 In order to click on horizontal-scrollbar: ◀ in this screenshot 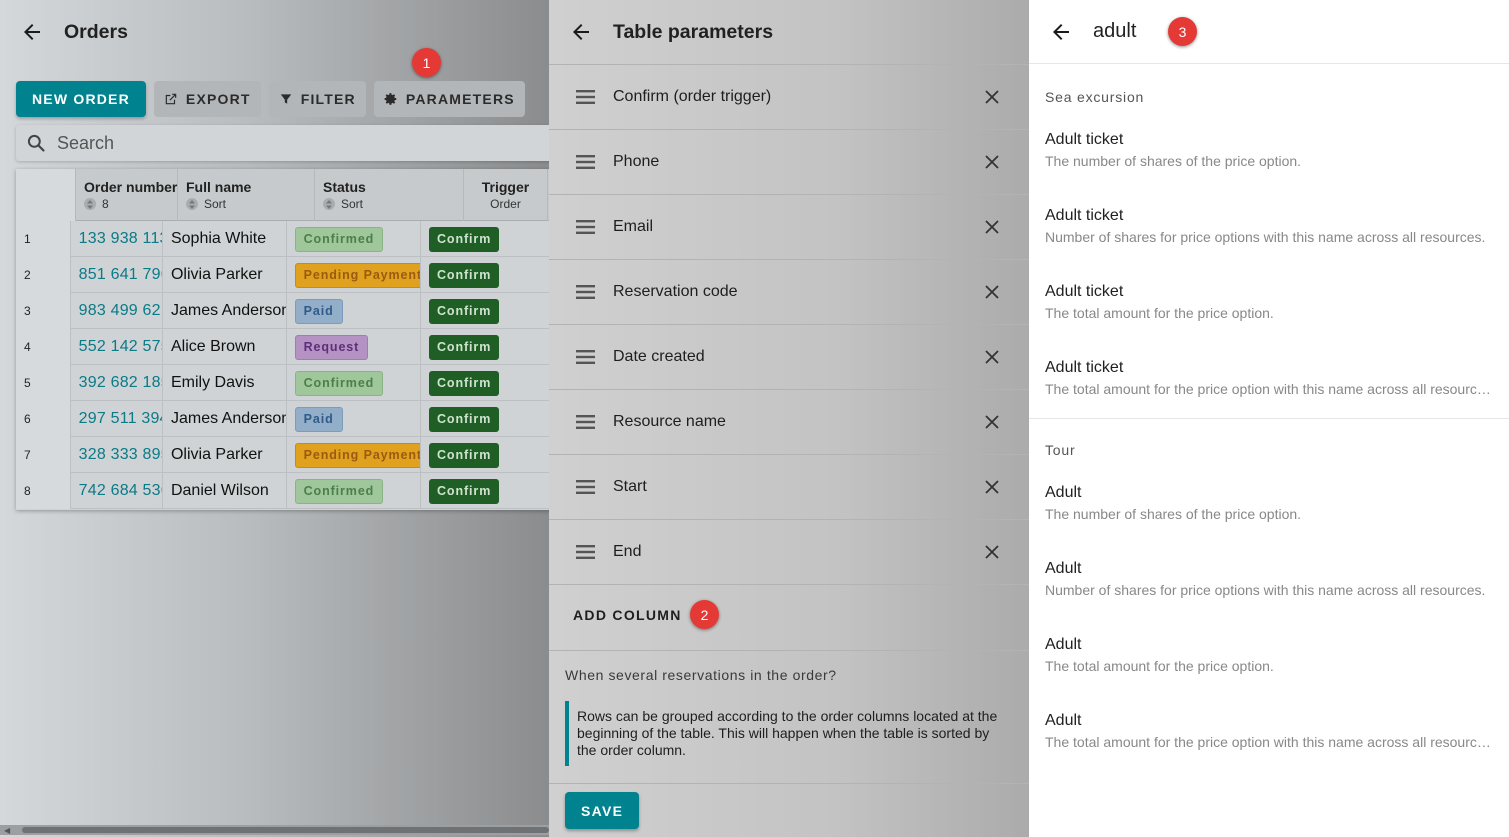, I will do `click(274, 830)`.